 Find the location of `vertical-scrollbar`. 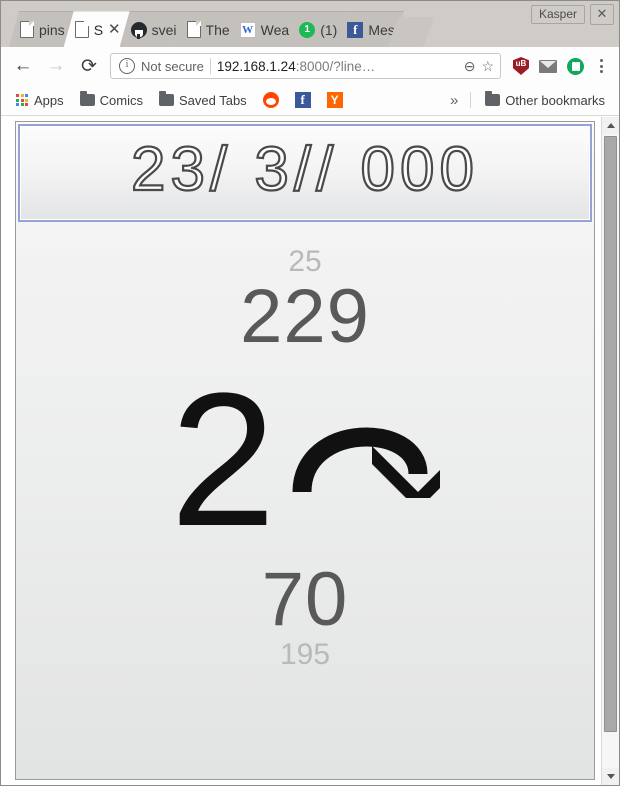

vertical-scrollbar is located at coordinates (610, 451).